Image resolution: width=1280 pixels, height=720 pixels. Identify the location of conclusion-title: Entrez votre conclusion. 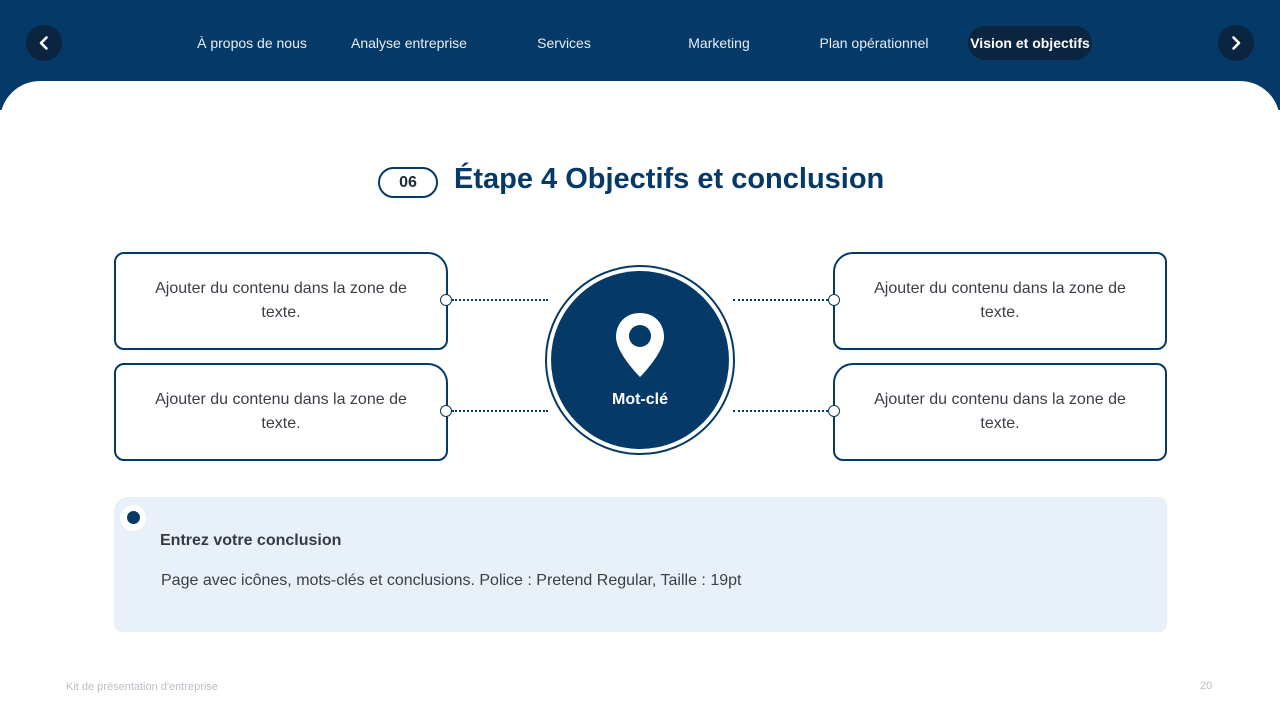
(250, 541).